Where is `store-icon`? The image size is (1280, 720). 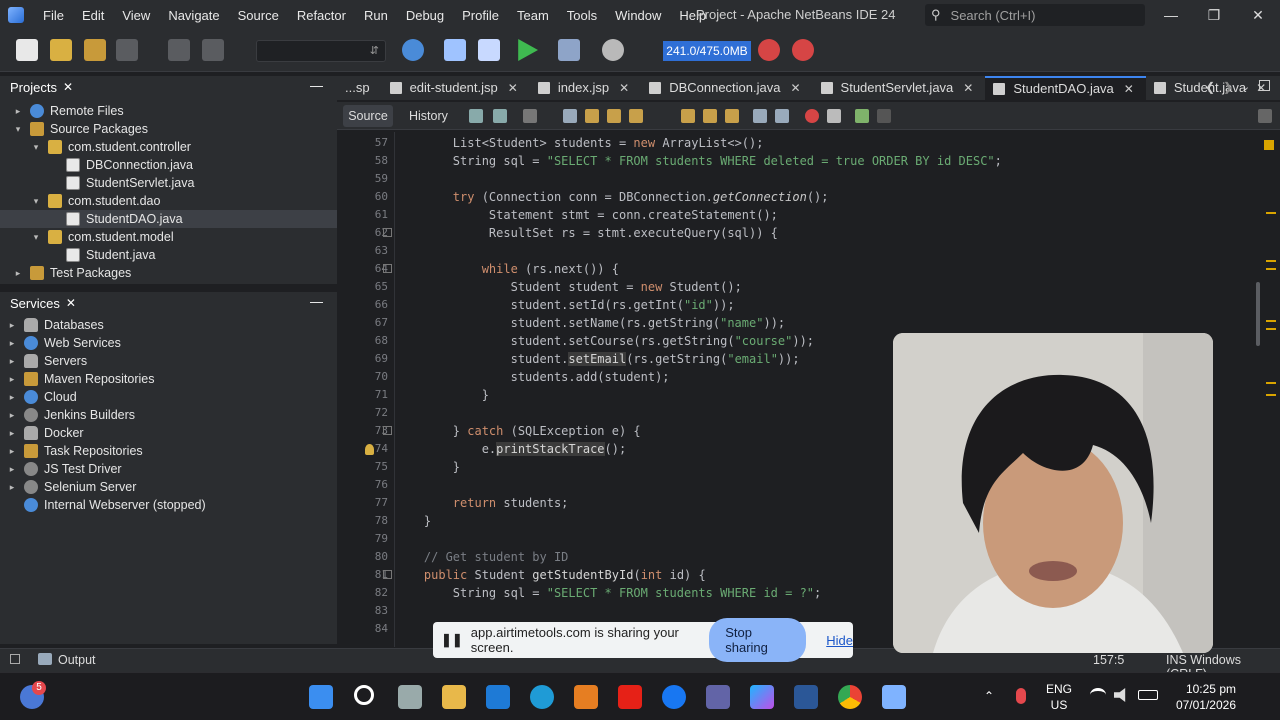 store-icon is located at coordinates (586, 697).